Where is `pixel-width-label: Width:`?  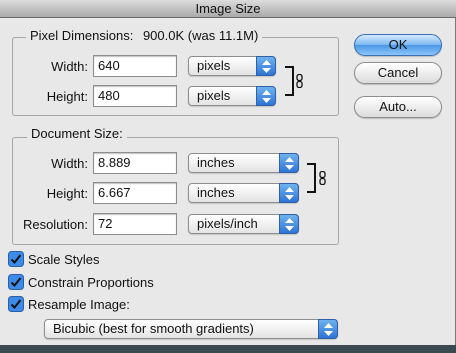 pixel-width-label: Width: is located at coordinates (69, 66).